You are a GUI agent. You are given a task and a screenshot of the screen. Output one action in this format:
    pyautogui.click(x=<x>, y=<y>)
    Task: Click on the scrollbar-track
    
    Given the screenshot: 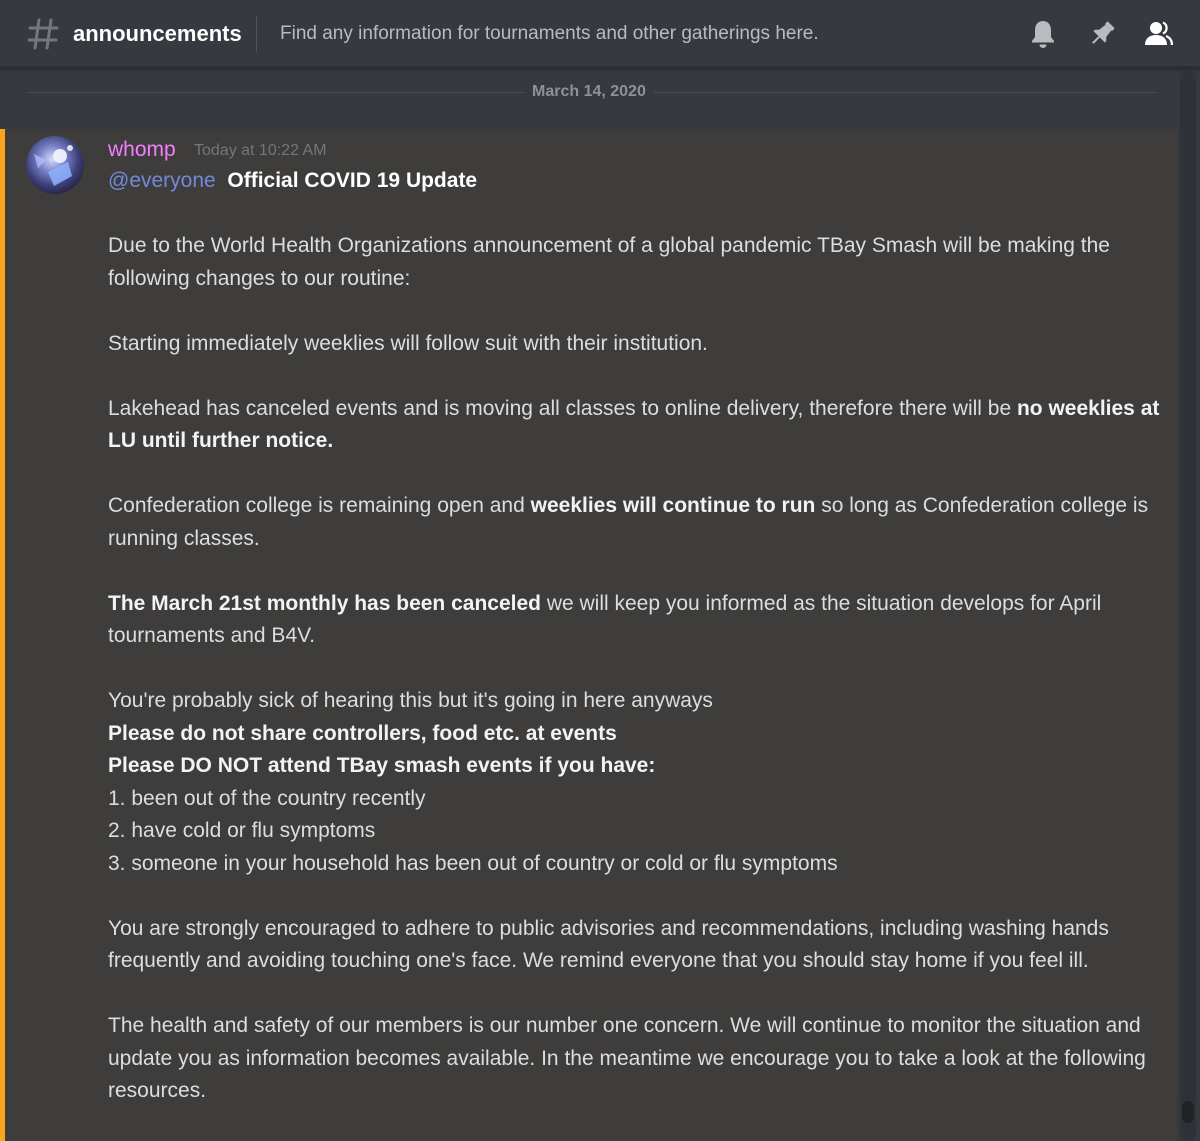 What is the action you would take?
    pyautogui.click(x=1188, y=605)
    